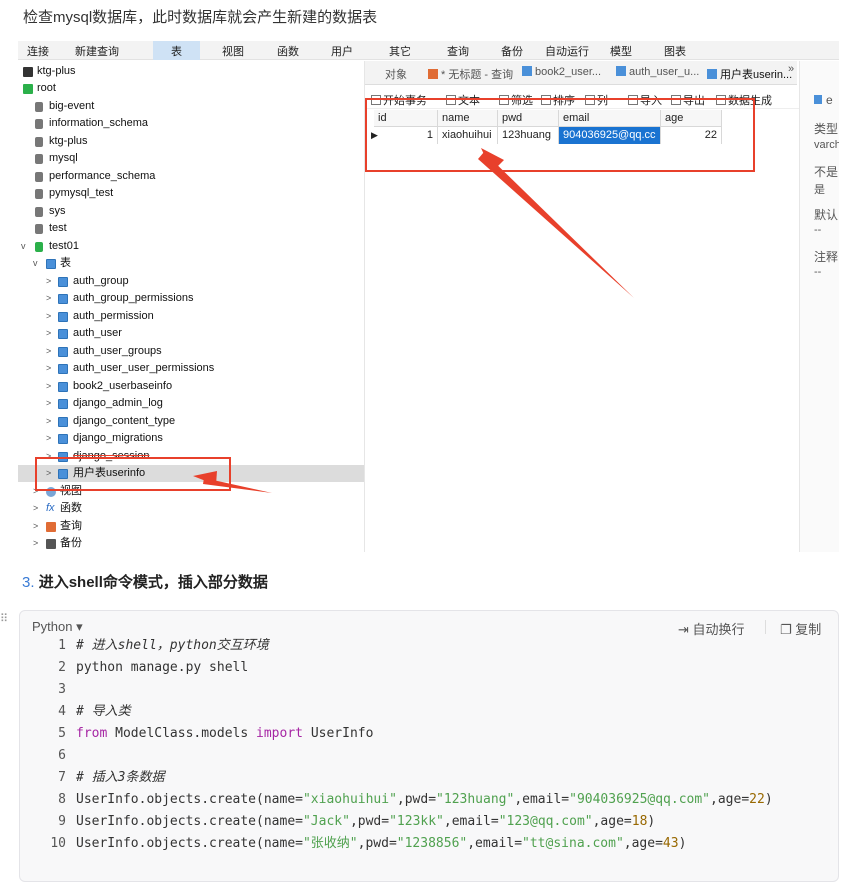 Image resolution: width=852 pixels, height=887 pixels. Describe the element at coordinates (225, 733) in the screenshot. I see `code-line: from ModelClass.models import UserInfo` at that location.